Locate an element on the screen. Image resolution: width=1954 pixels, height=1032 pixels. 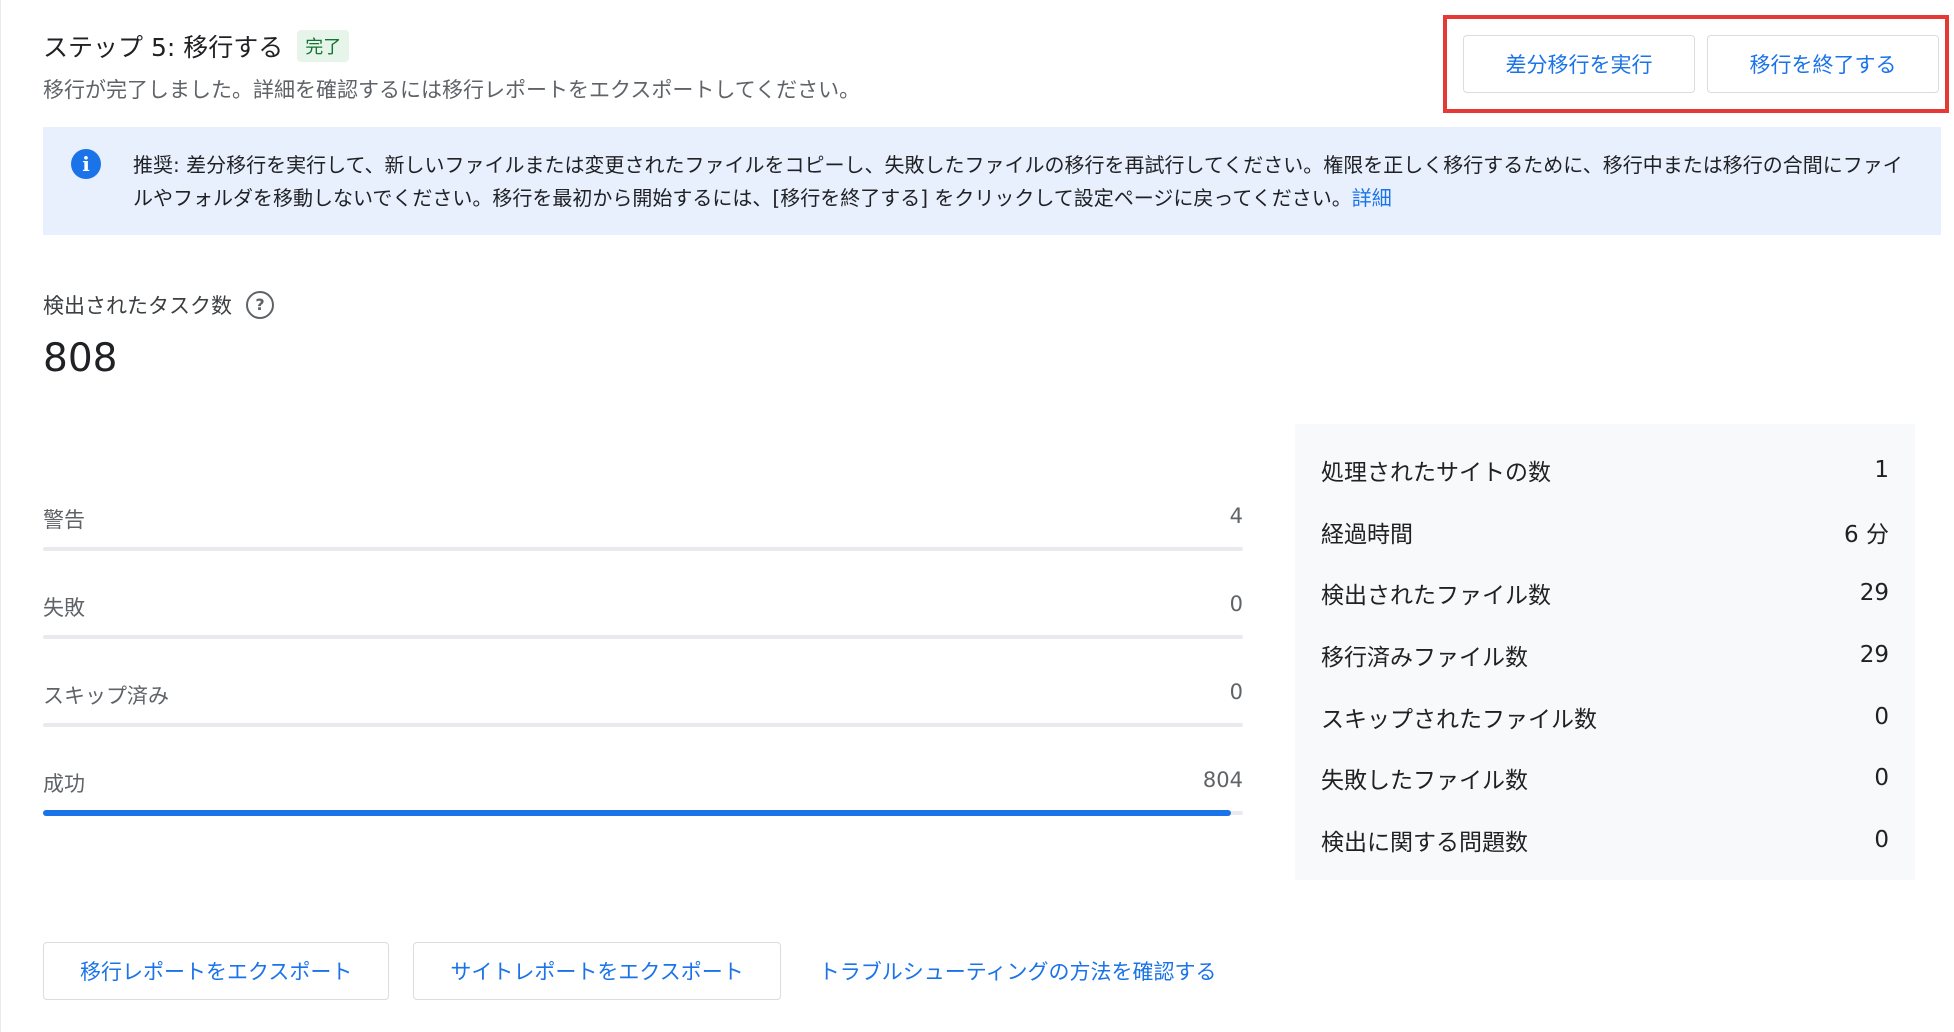
status-bar-label: 警告 is located at coordinates (64, 520).